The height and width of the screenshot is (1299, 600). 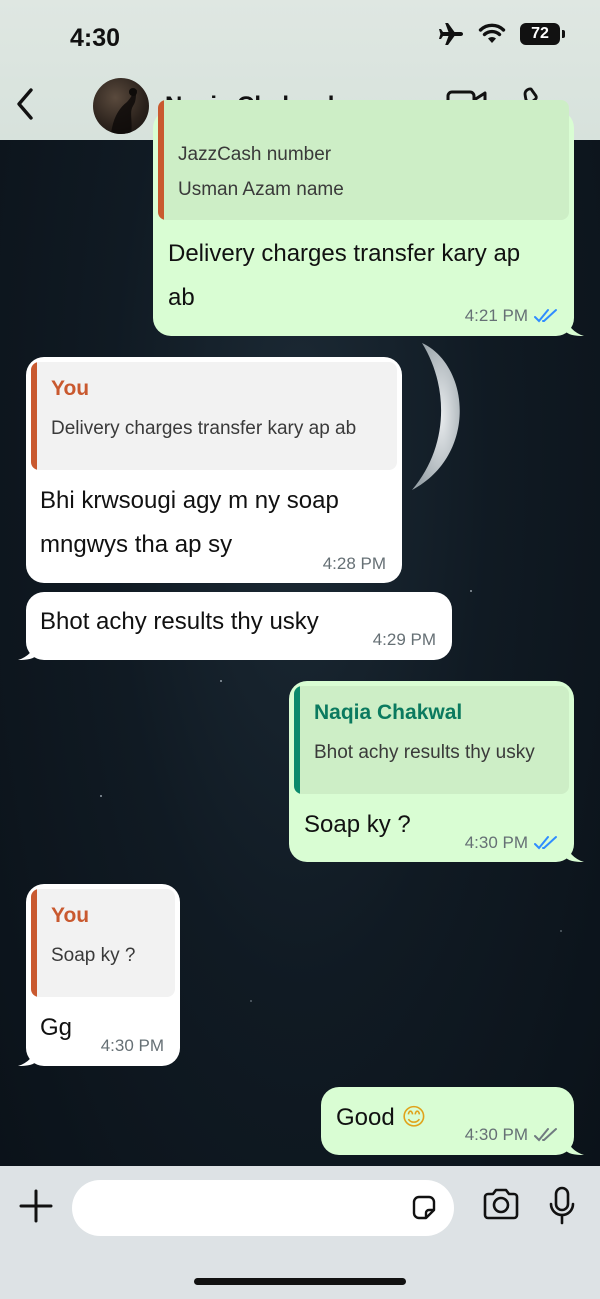 I want to click on status-icons: 72, so click(x=501, y=34).